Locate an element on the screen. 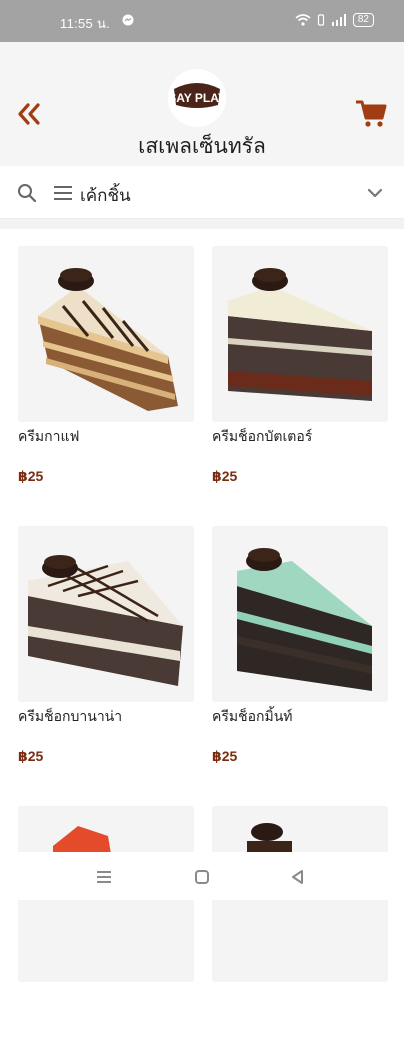 The image size is (404, 1048). status-icons: 82 is located at coordinates (334, 20).